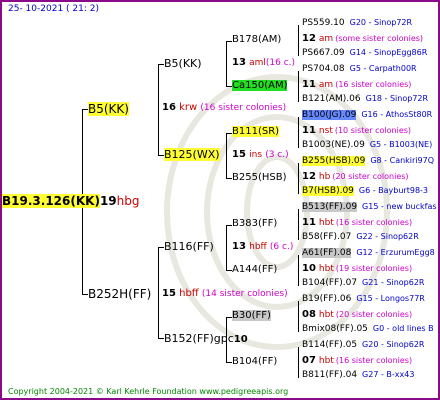  What do you see at coordinates (331, 99) in the screenshot?
I see `g4-queen-id: B121(AM).06` at bounding box center [331, 99].